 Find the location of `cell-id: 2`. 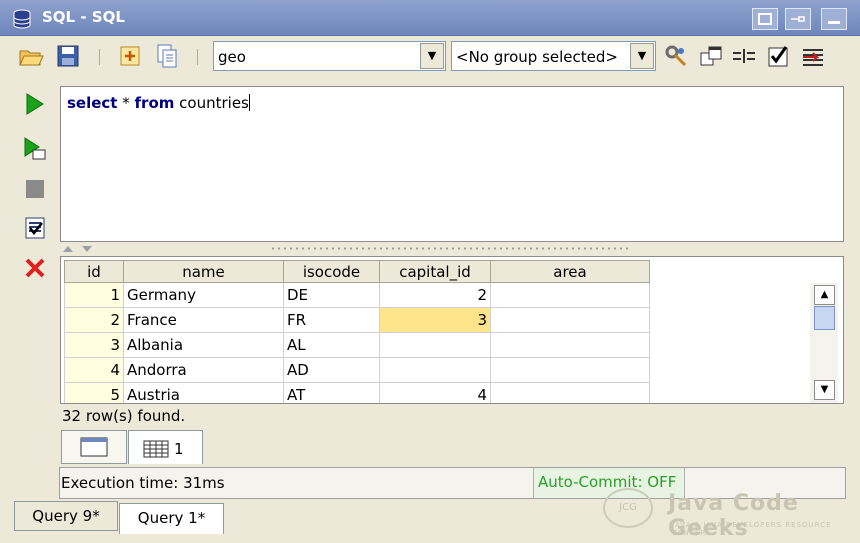

cell-id: 2 is located at coordinates (94, 320).